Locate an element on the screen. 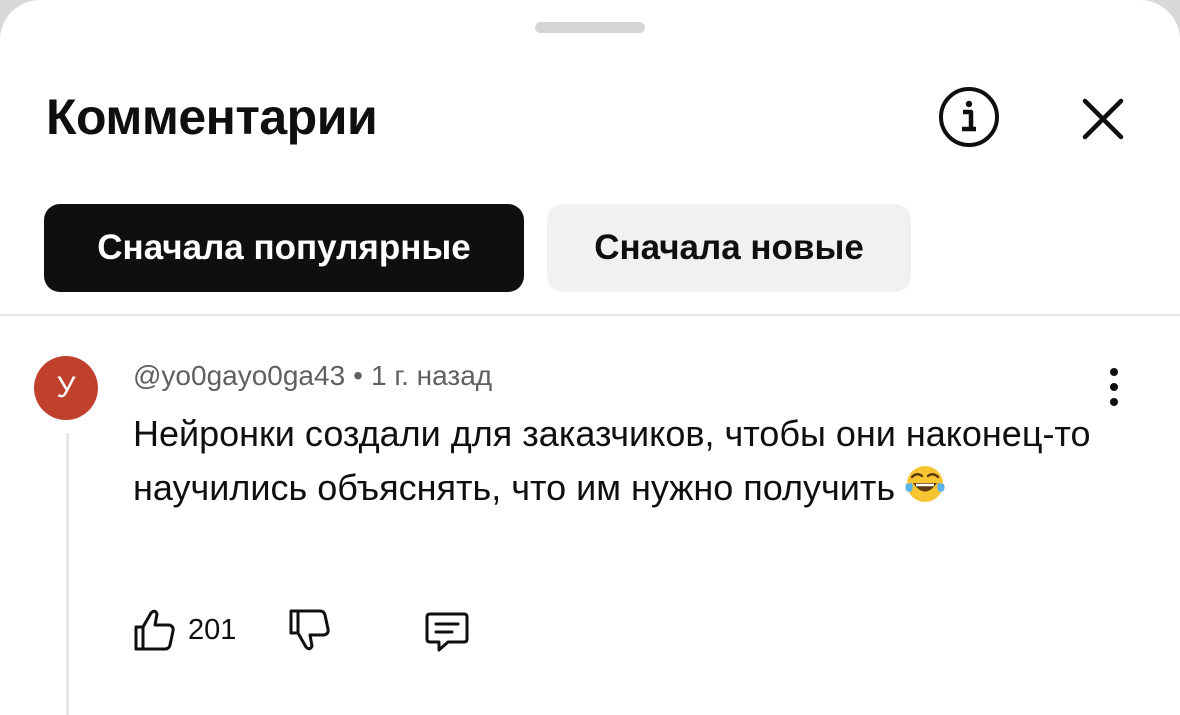 This screenshot has height=715, width=1180. sort-chips: Сначала популярные Сначала новые is located at coordinates (477, 248).